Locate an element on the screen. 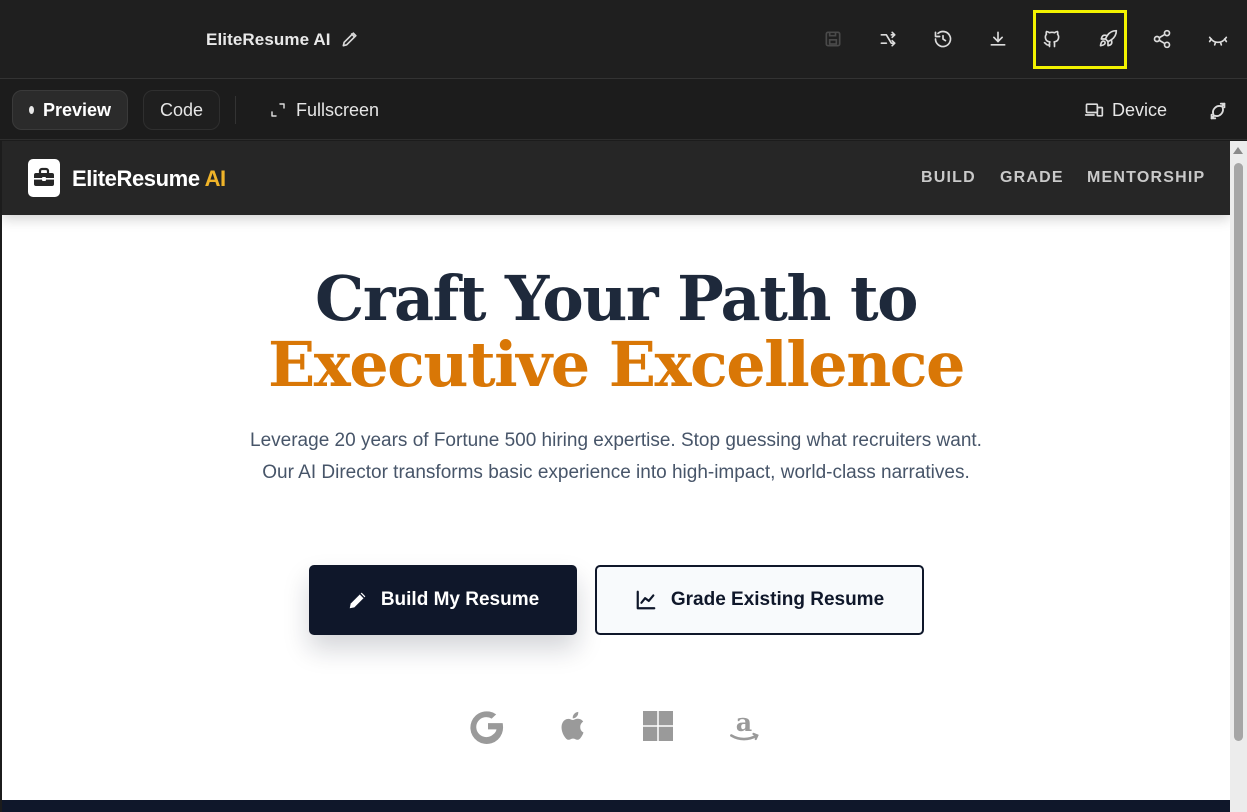 This screenshot has width=1247, height=812. brand-accent: AI is located at coordinates (215, 178).